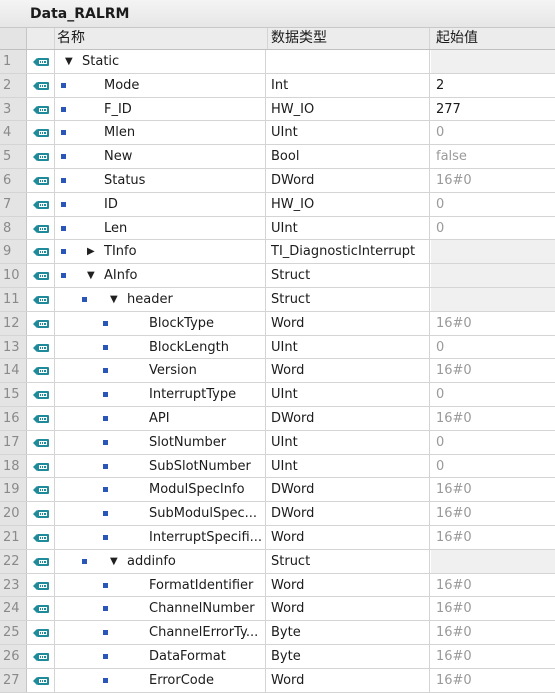 This screenshot has width=555, height=693. Describe the element at coordinates (160, 680) in the screenshot. I see `name-cell: ErrorCode` at that location.